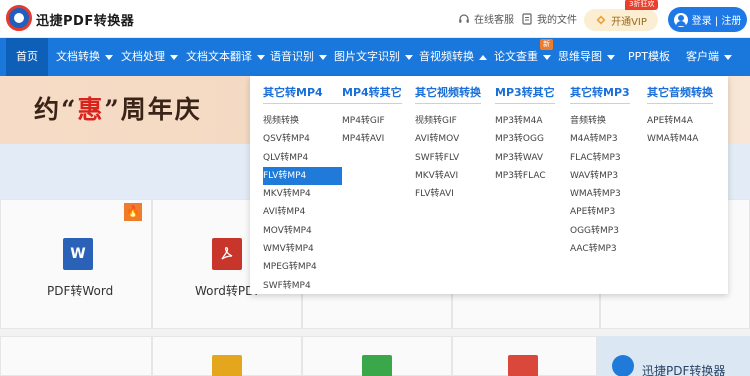 The image size is (750, 376). Describe the element at coordinates (680, 139) in the screenshot. I see `menu-item-wma-m4a: WMA转M4A` at that location.